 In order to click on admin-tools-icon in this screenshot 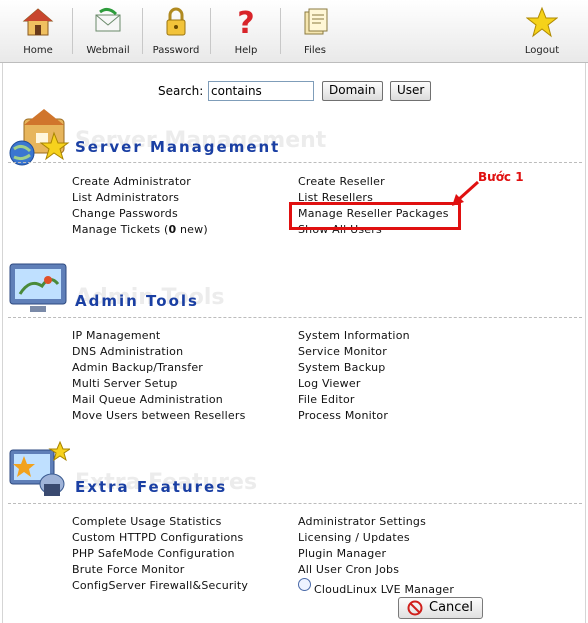, I will do `click(38, 287)`.